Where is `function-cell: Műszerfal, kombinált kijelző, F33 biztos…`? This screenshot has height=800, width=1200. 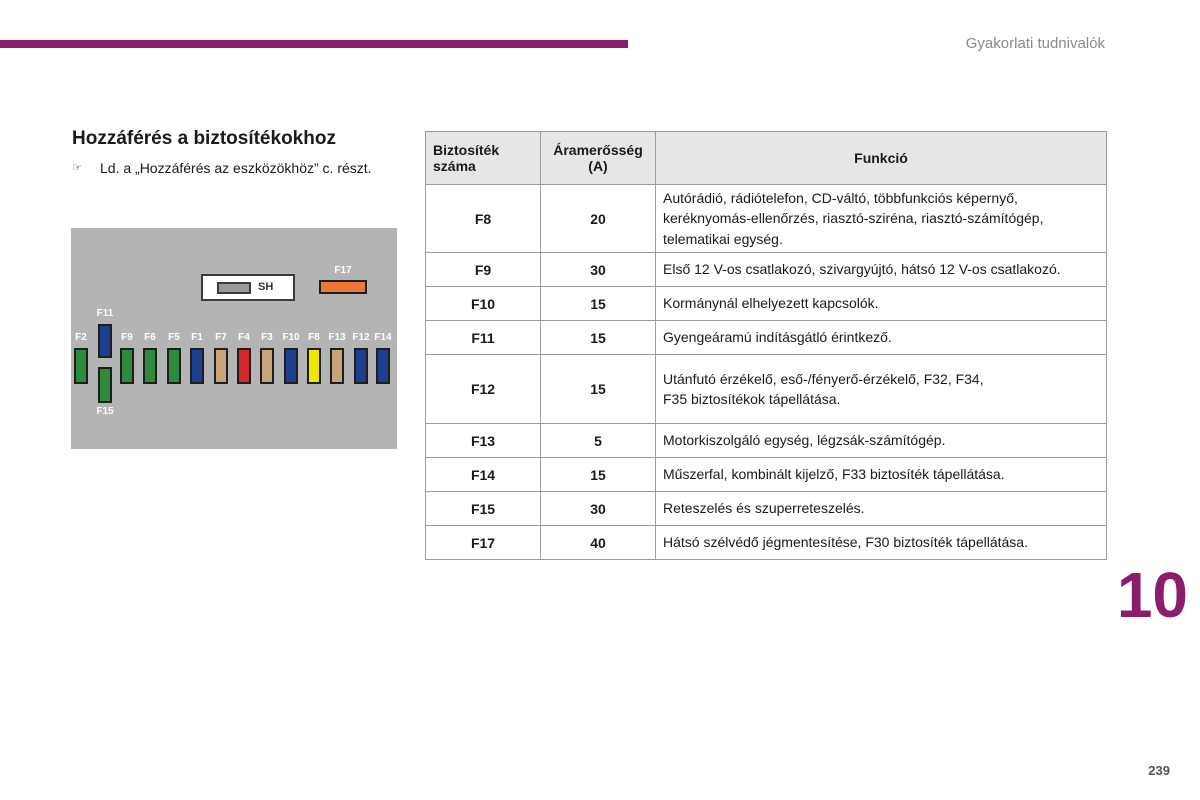
function-cell: Műszerfal, kombinált kijelző, F33 biztos… is located at coordinates (881, 474).